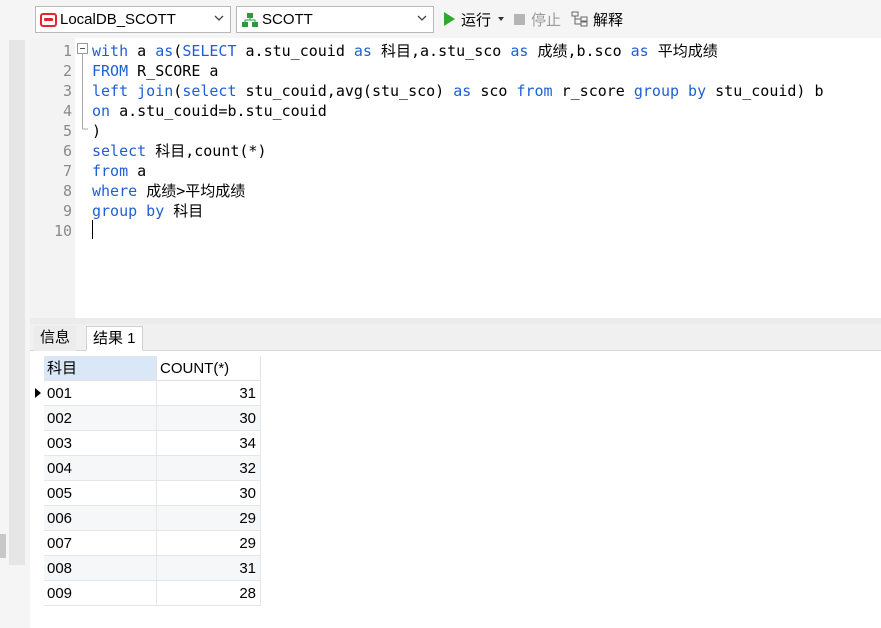  Describe the element at coordinates (223, 111) in the screenshot. I see `sql-text: a.stu_couid=b.stu_couid` at that location.